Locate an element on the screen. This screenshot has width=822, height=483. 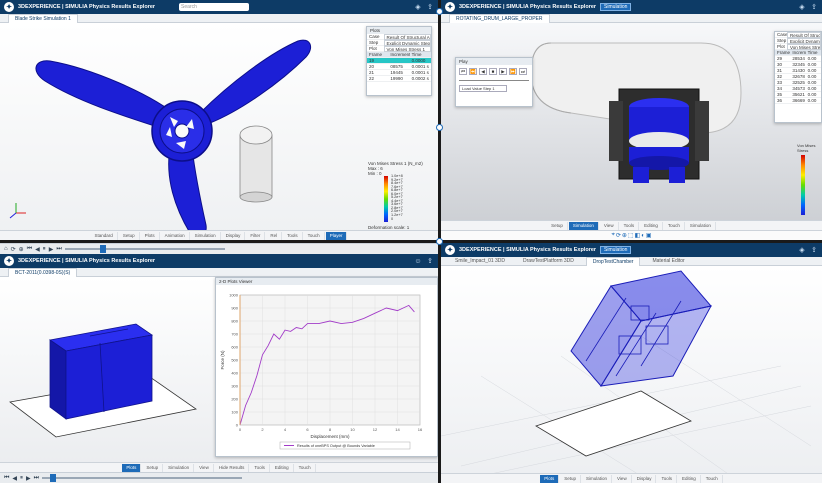
player-slider is located at coordinates (494, 80).